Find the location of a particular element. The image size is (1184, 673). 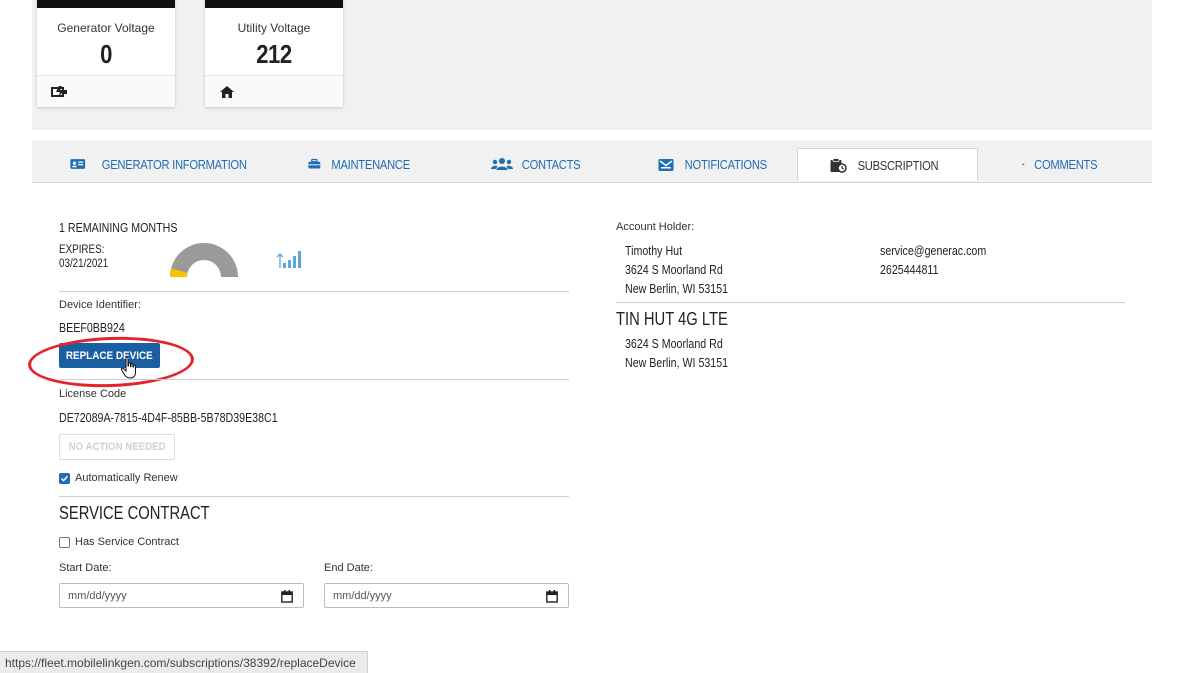

tab-label: GENERATOR INFORMATION is located at coordinates (174, 164).